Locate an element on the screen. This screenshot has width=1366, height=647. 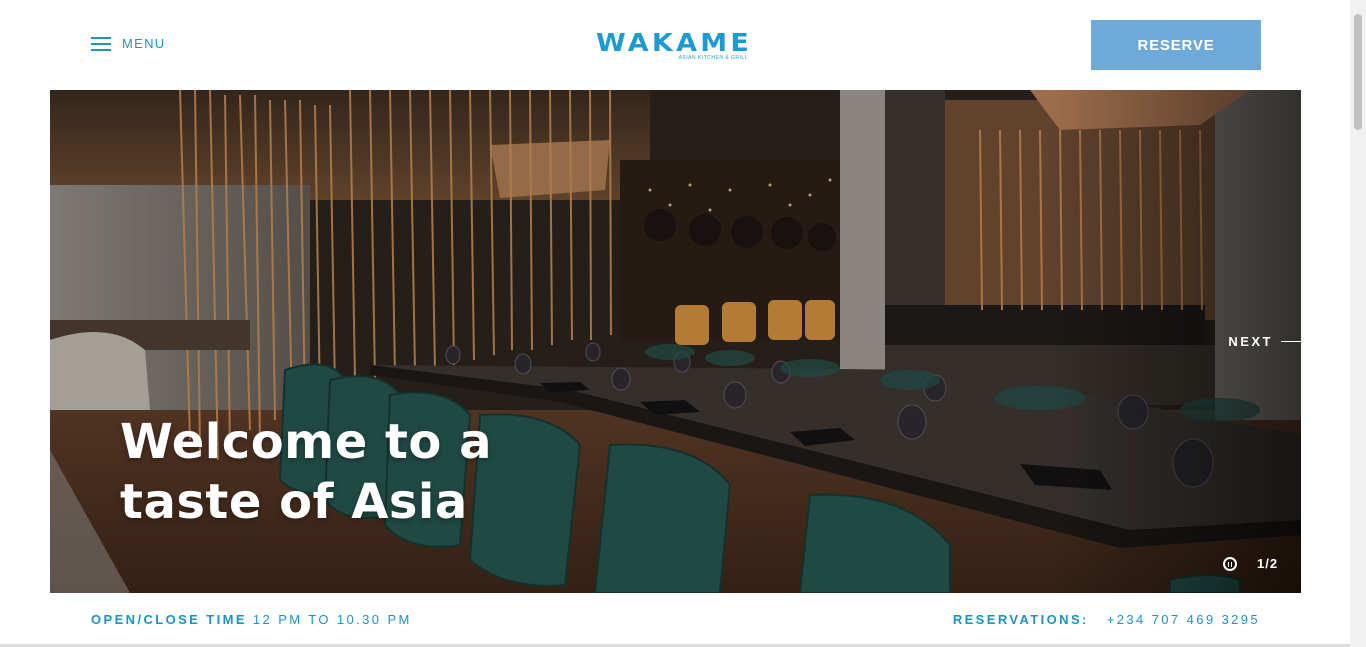
pause-icon is located at coordinates (1230, 564).